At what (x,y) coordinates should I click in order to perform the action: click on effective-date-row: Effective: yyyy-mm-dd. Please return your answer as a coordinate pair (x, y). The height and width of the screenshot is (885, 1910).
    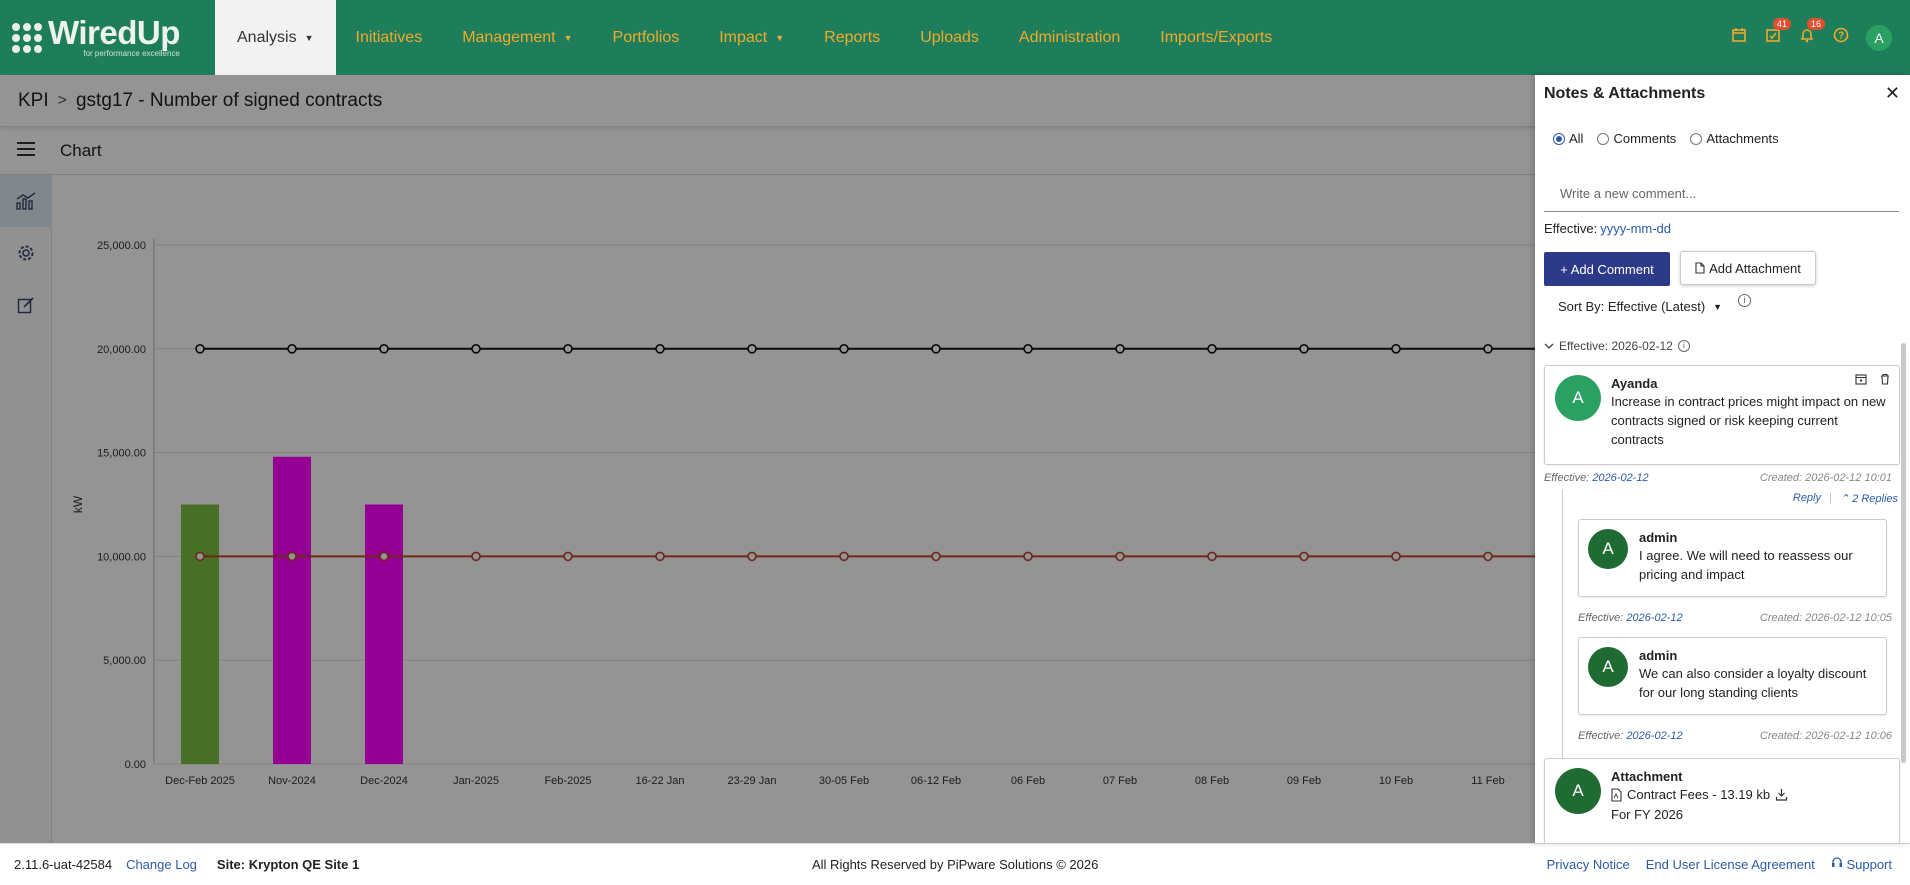
    Looking at the image, I should click on (1608, 228).